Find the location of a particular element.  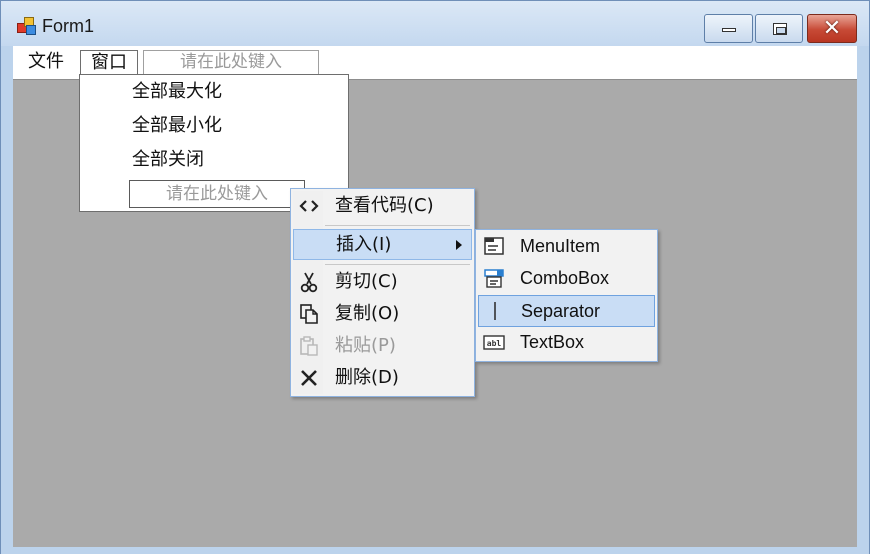

submenu-item-combobox: ComboBox is located at coordinates (566, 279).